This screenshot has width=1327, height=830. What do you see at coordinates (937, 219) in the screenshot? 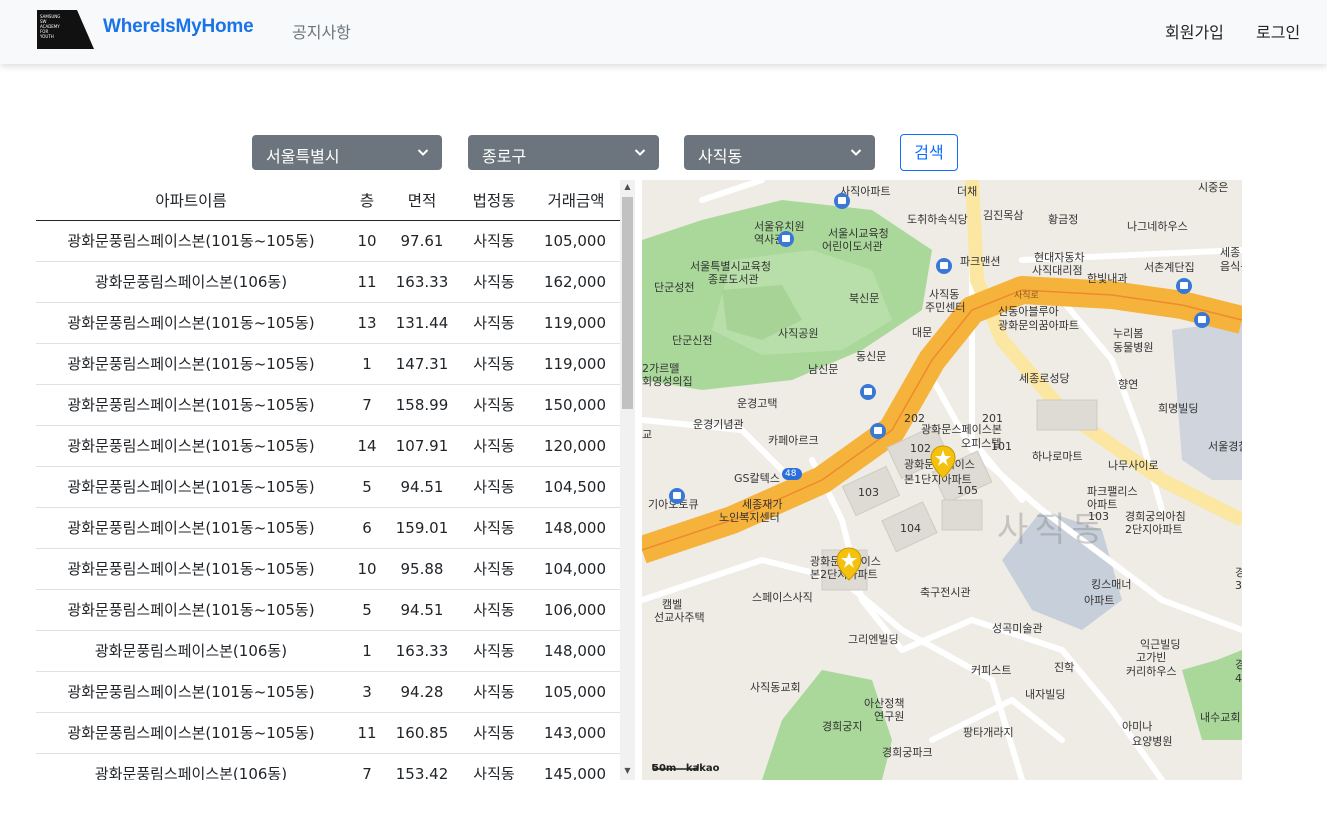
I see `map-place-label: 도취하속식당` at bounding box center [937, 219].